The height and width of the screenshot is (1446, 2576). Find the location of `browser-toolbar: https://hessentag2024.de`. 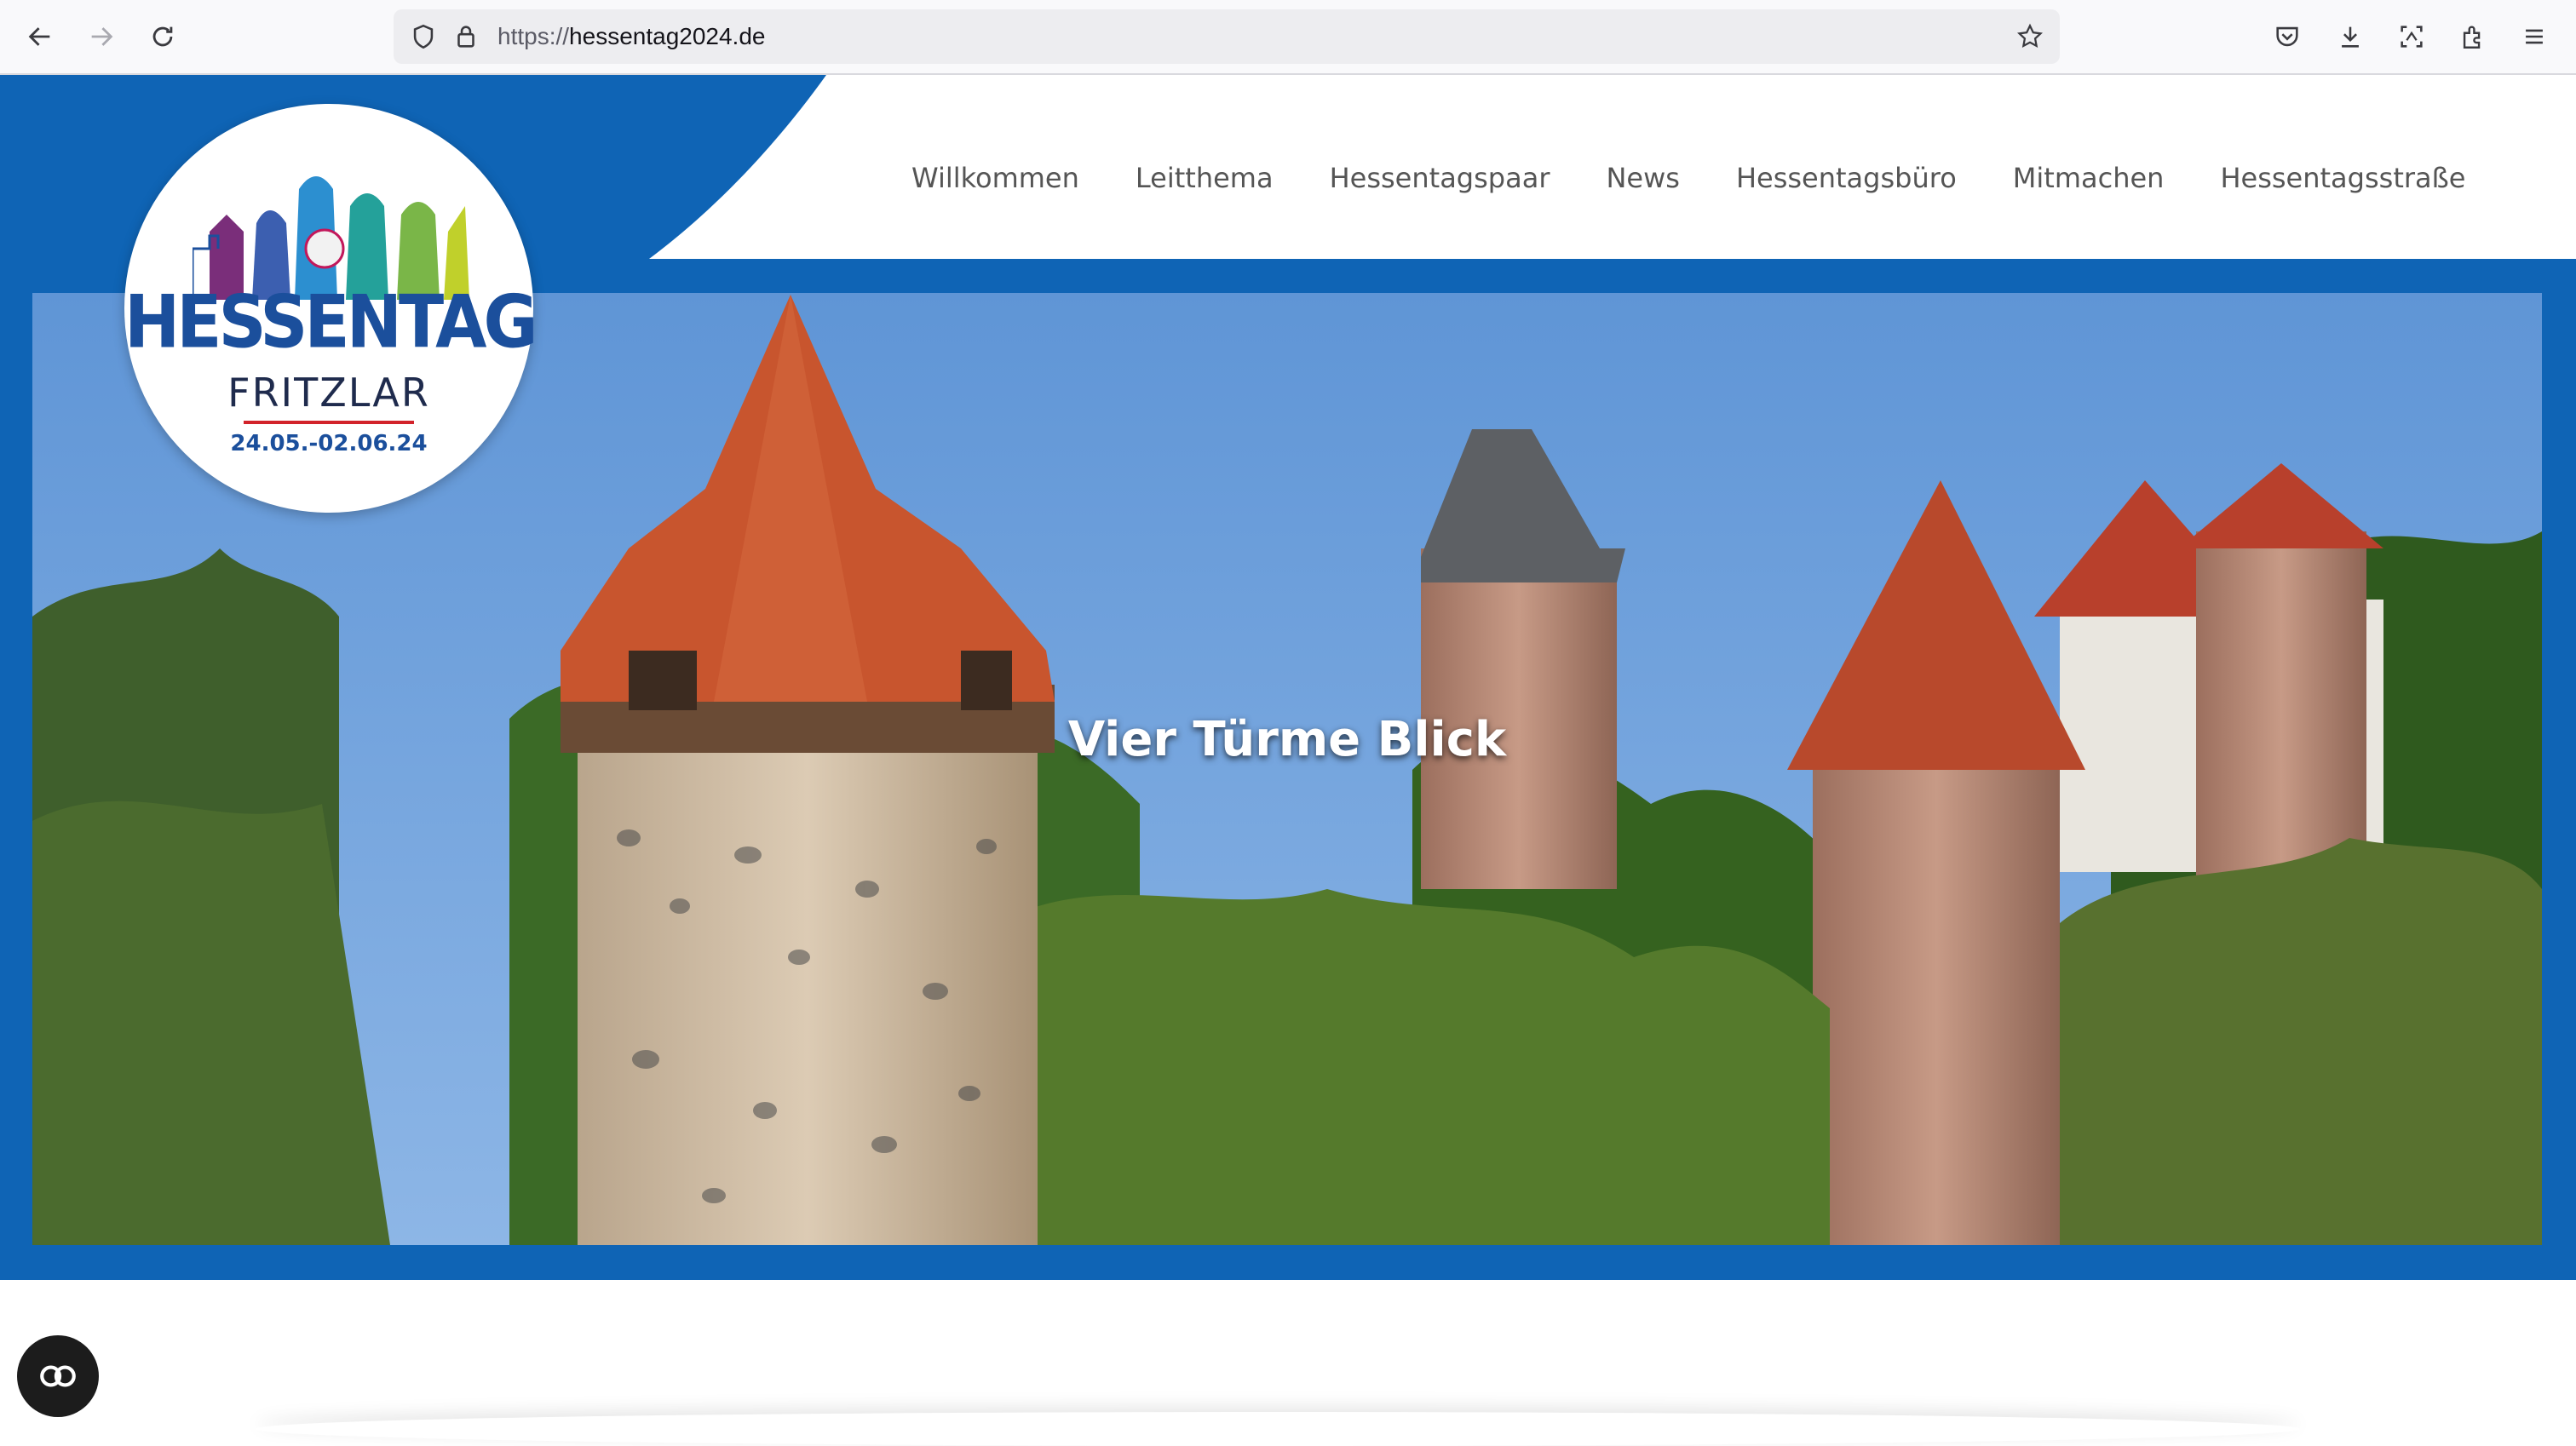

browser-toolbar: https://hessentag2024.de is located at coordinates (1288, 37).